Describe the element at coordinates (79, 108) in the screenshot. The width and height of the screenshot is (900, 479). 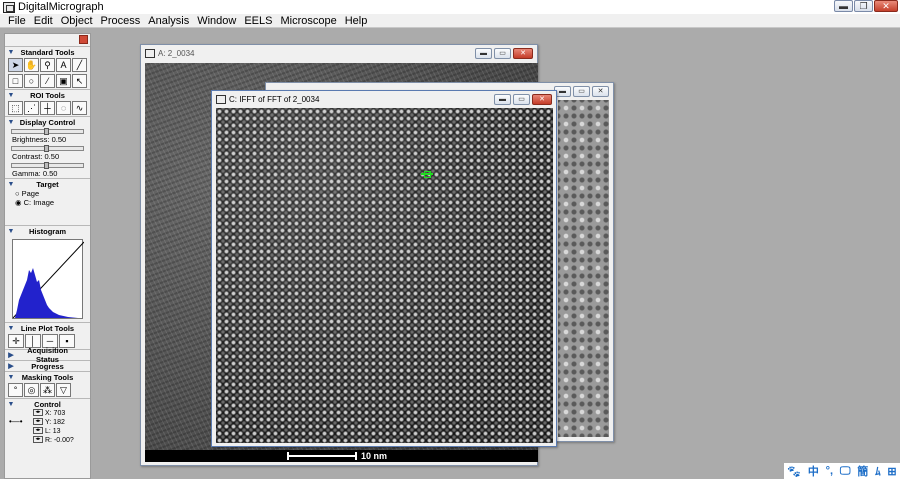
I see `roi-polyline-icon: ∿` at that location.